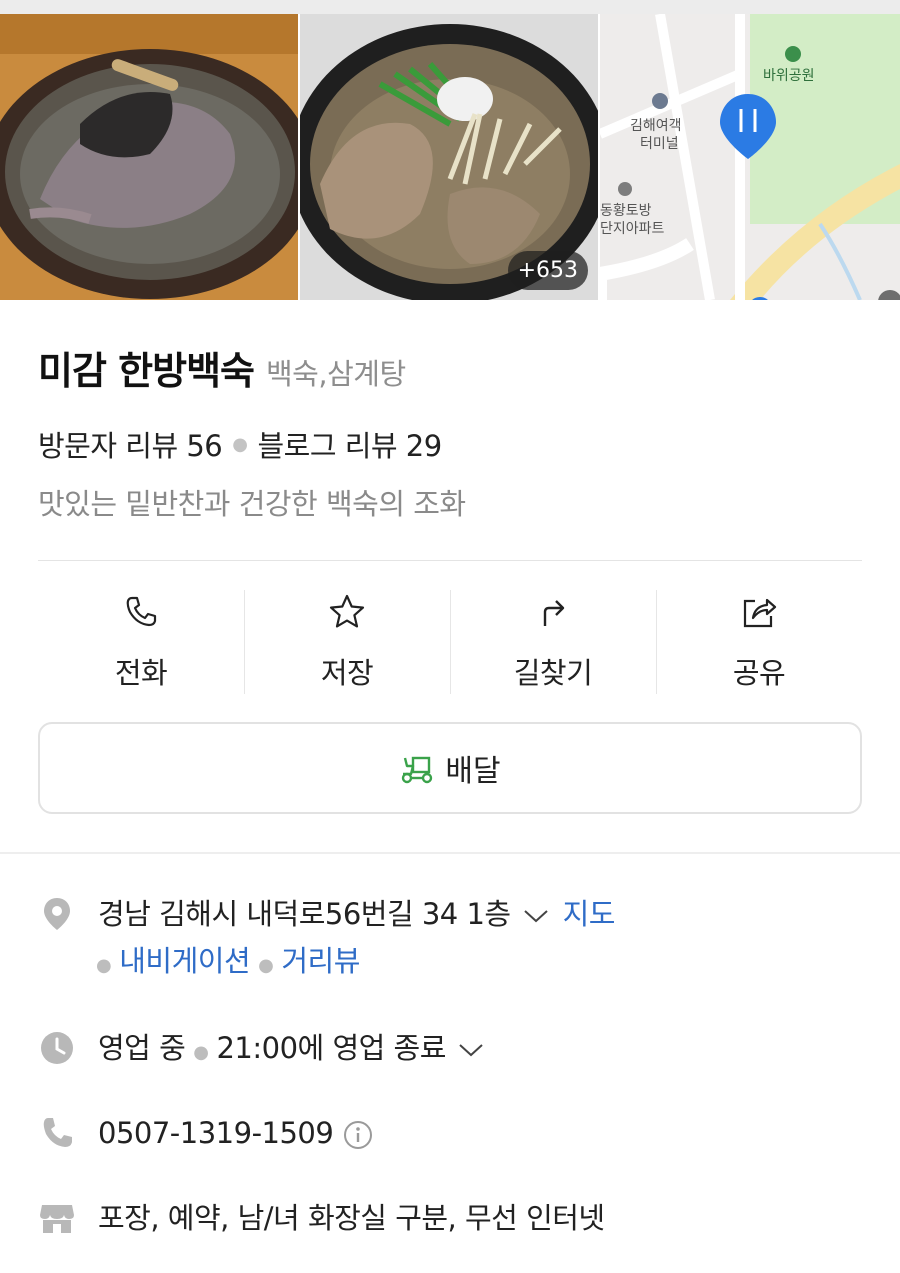  I want to click on phone-row: 0507-1319-1509, so click(205, 1133).